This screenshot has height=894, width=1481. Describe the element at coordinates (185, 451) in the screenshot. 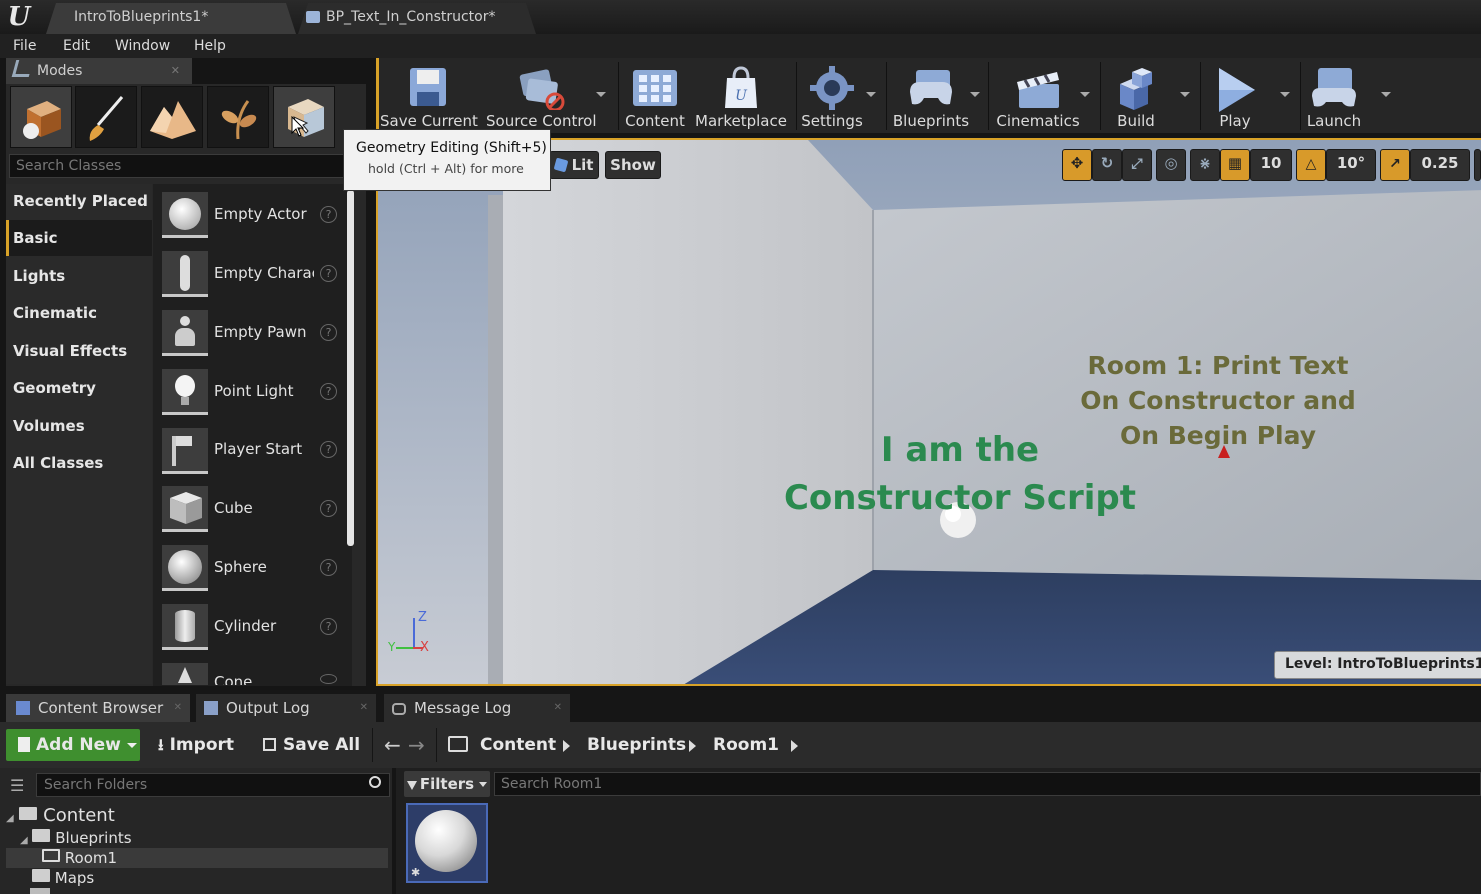

I see `player-start-thumbnail` at that location.